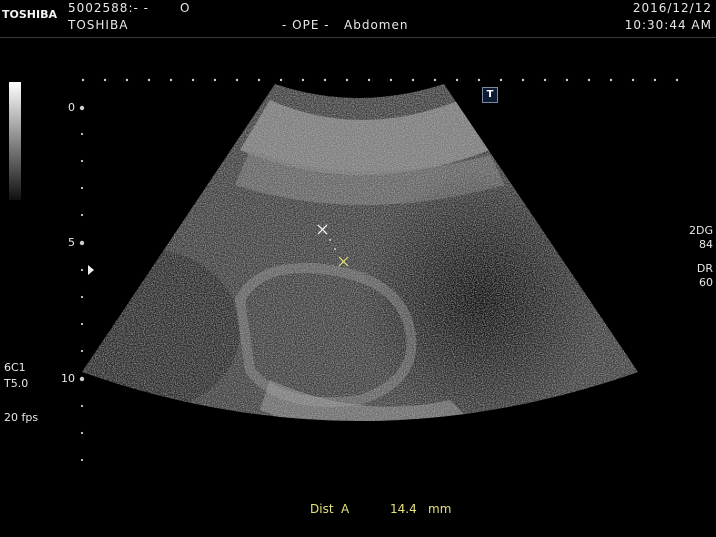 The width and height of the screenshot is (716, 537). I want to click on probe-name: 6C1, so click(15, 367).